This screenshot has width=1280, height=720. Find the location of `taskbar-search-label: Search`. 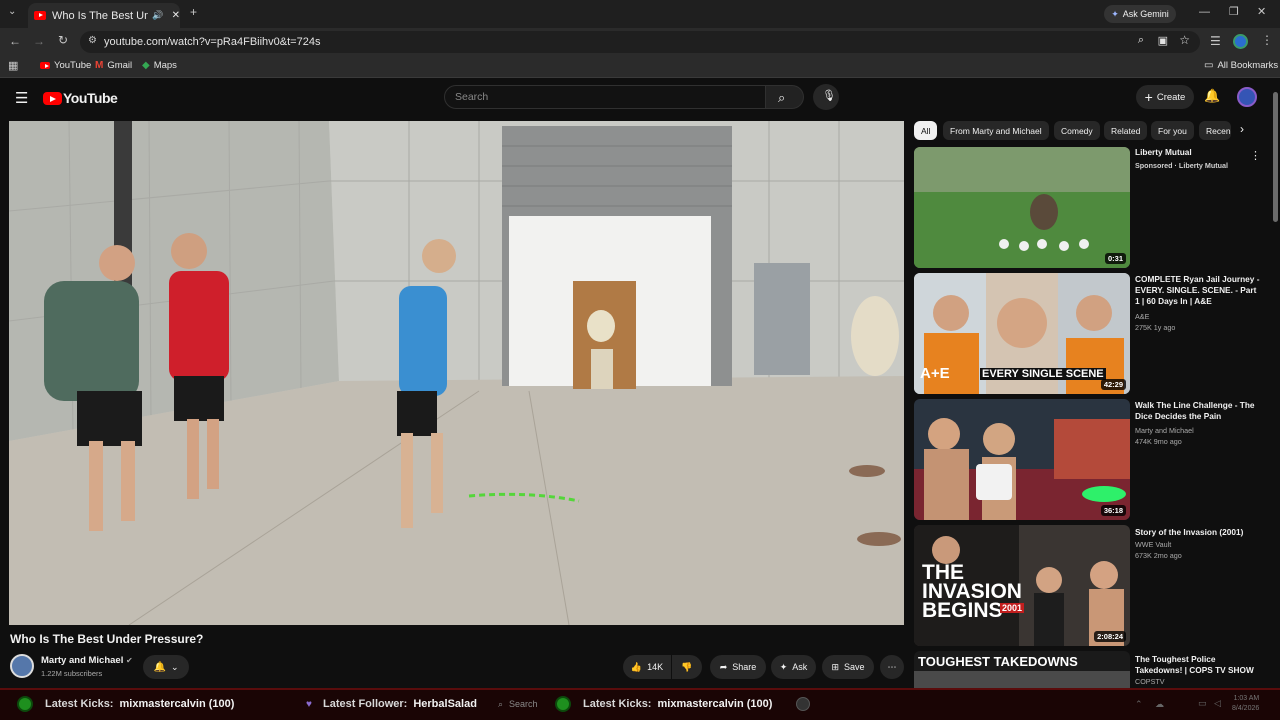

taskbar-search-label: Search is located at coordinates (523, 704).